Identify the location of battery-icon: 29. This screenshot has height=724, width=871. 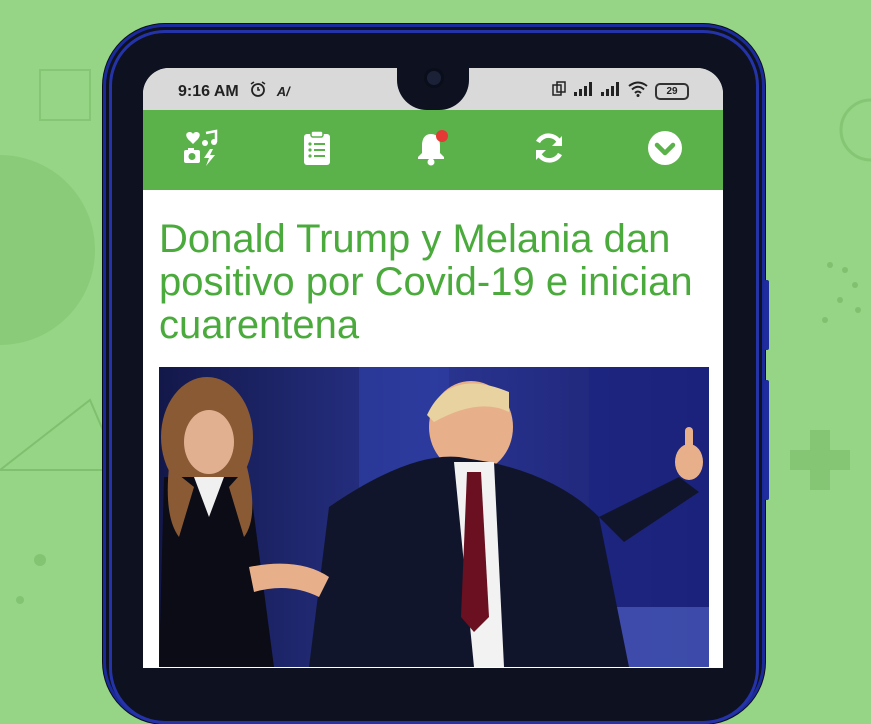
(672, 91).